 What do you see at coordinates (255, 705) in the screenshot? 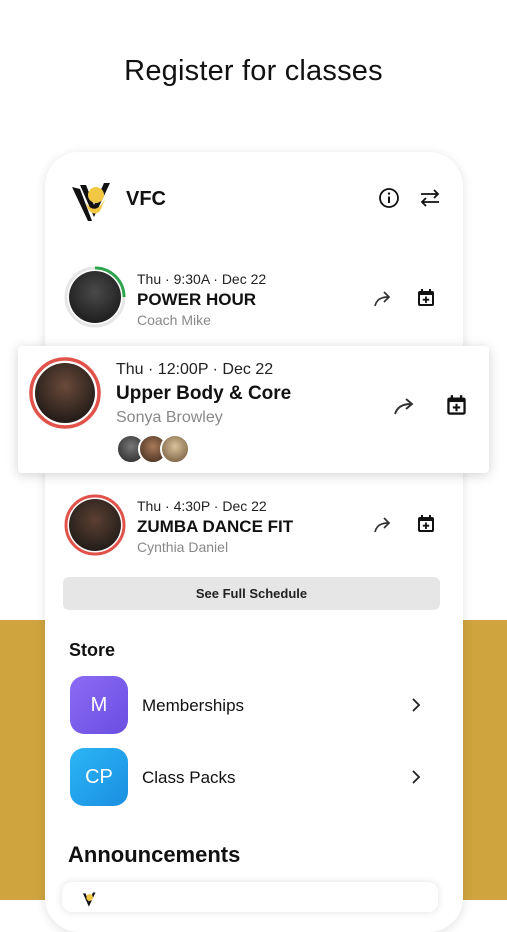
I see `store-item-memberships: M Memberships` at bounding box center [255, 705].